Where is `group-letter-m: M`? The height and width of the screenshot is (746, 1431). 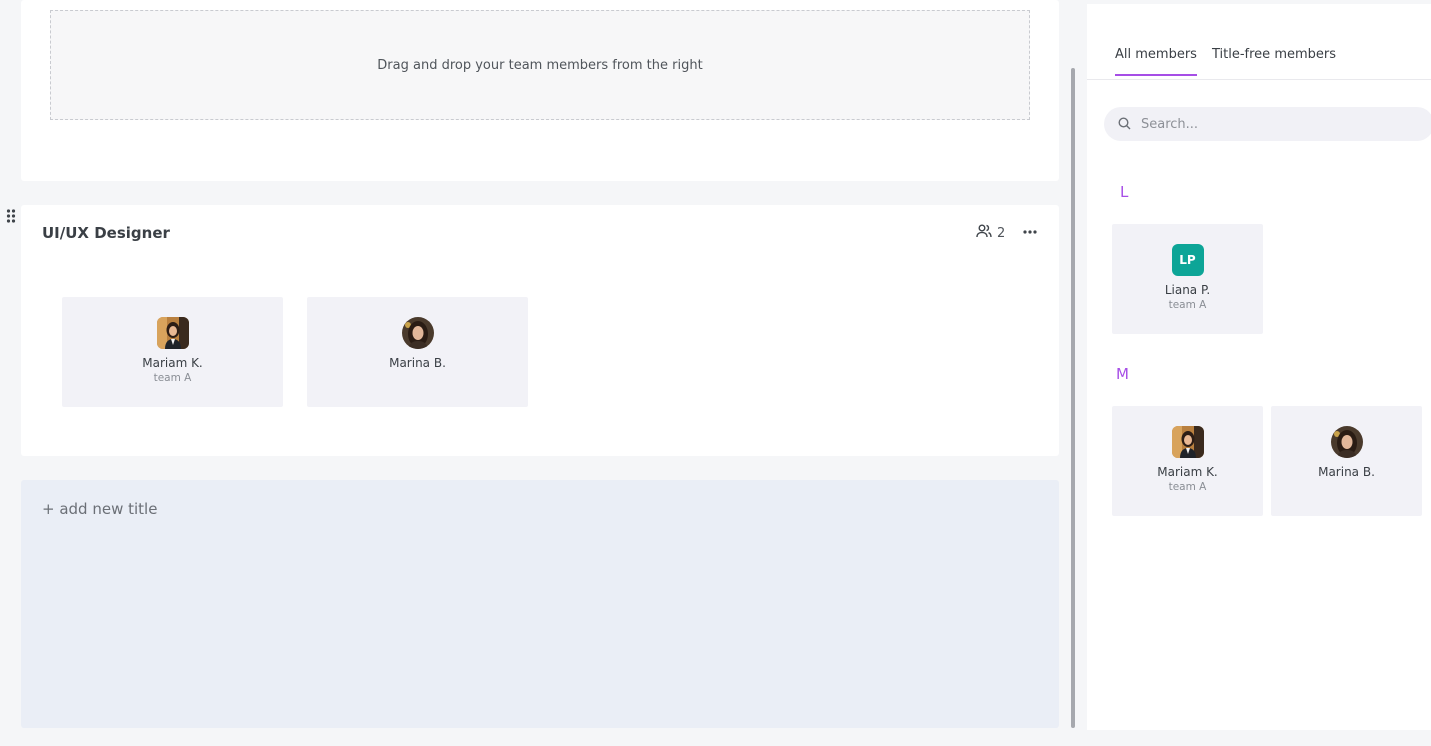 group-letter-m: M is located at coordinates (1122, 374).